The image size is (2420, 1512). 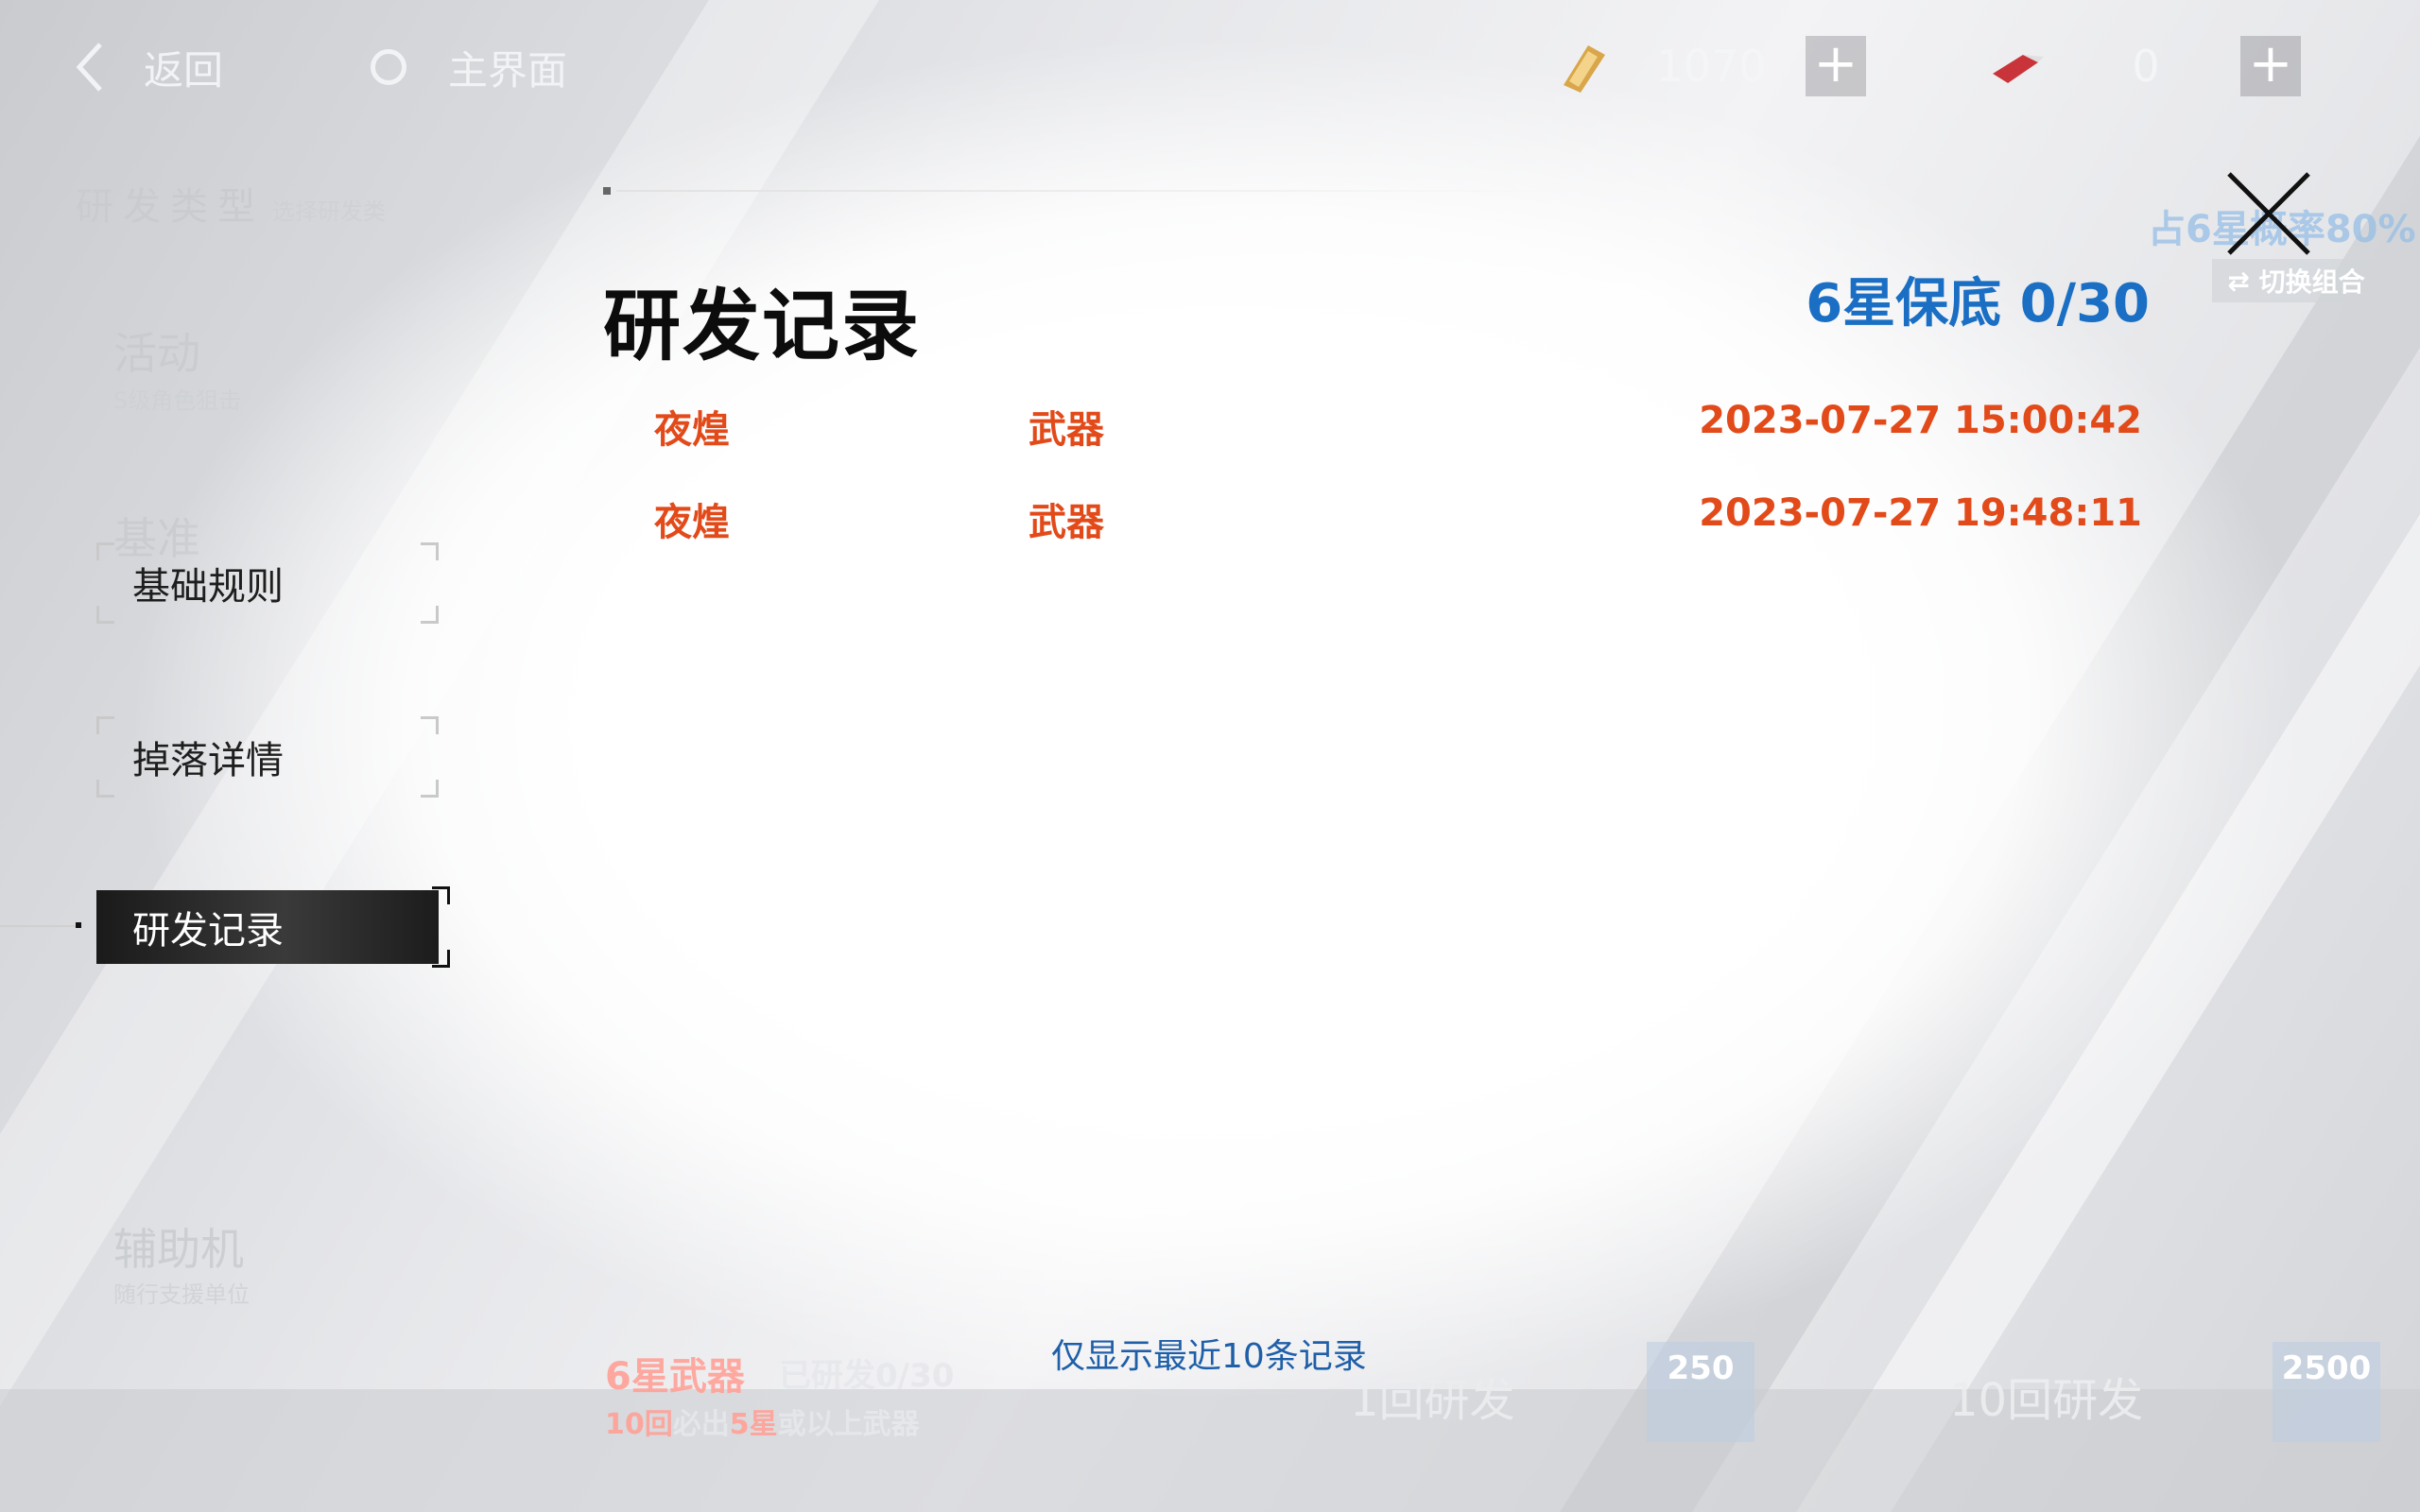 What do you see at coordinates (508, 70) in the screenshot?
I see `home-label: 主界面` at bounding box center [508, 70].